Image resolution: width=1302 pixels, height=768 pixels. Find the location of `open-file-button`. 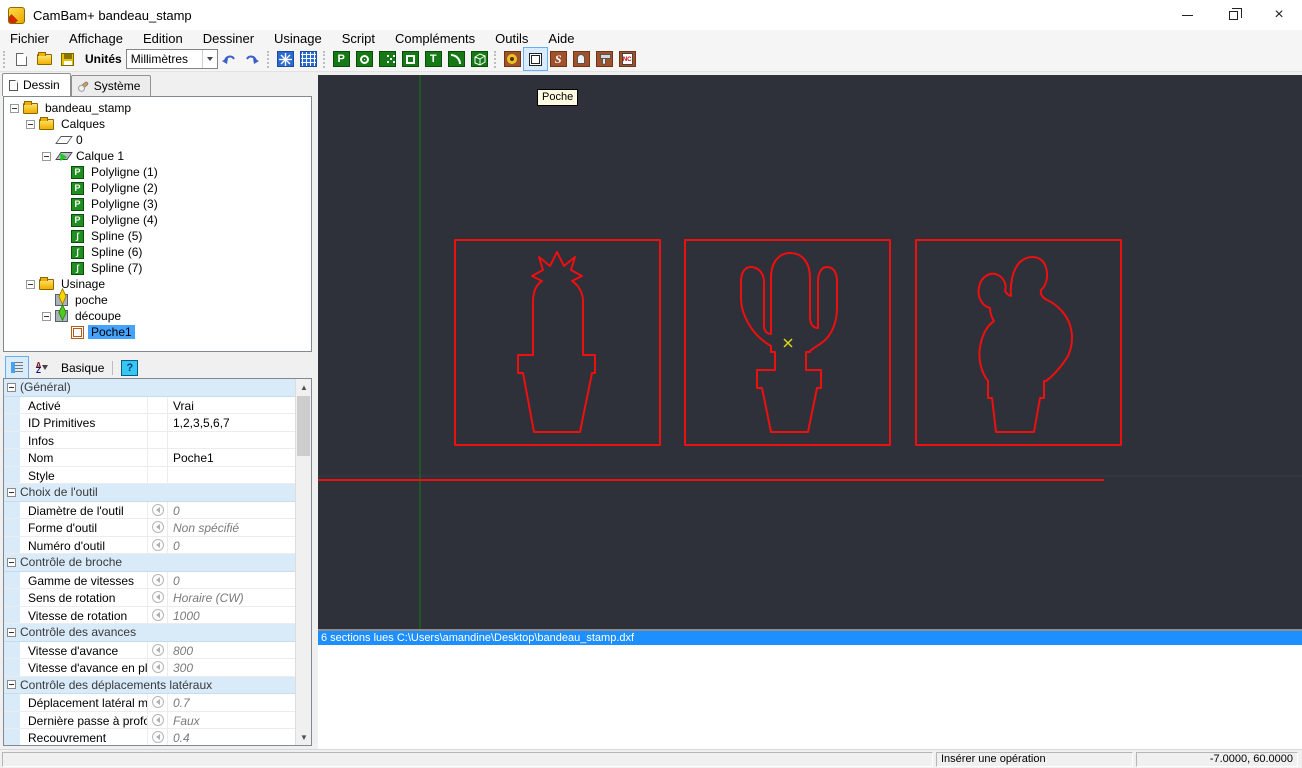

open-file-button is located at coordinates (44, 59).